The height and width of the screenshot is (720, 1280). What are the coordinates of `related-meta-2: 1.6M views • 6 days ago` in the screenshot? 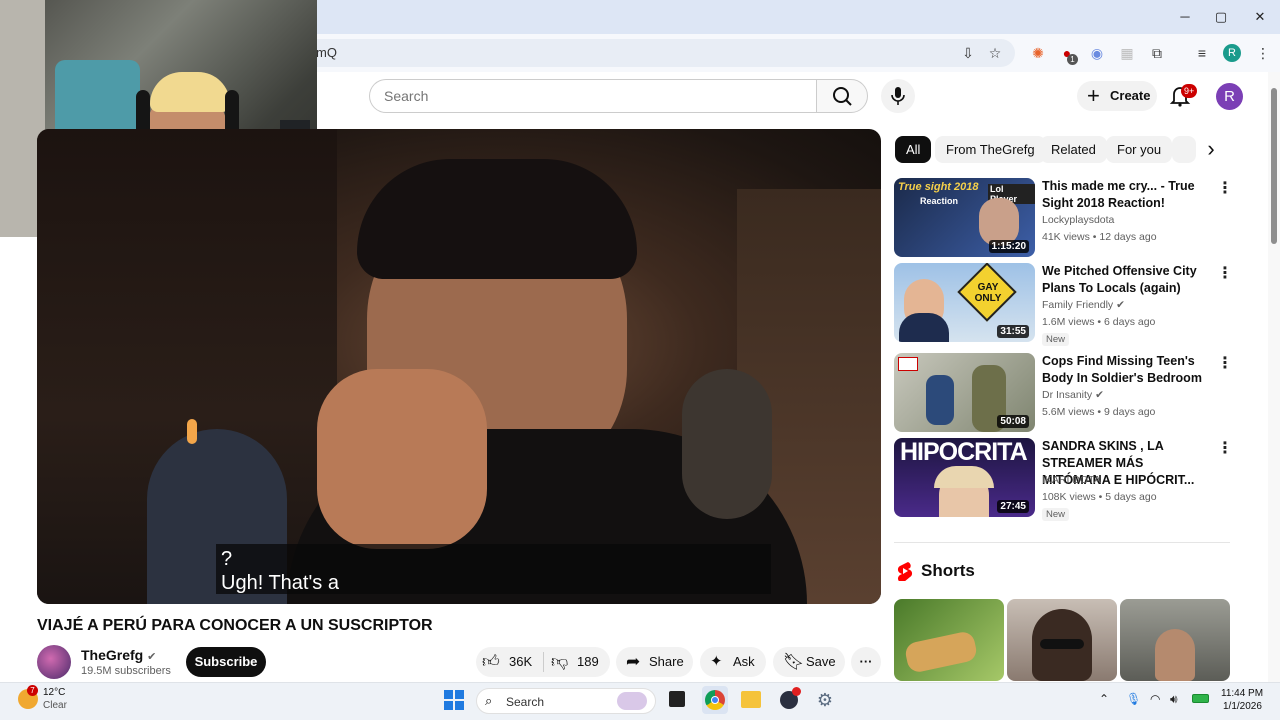 It's located at (1099, 322).